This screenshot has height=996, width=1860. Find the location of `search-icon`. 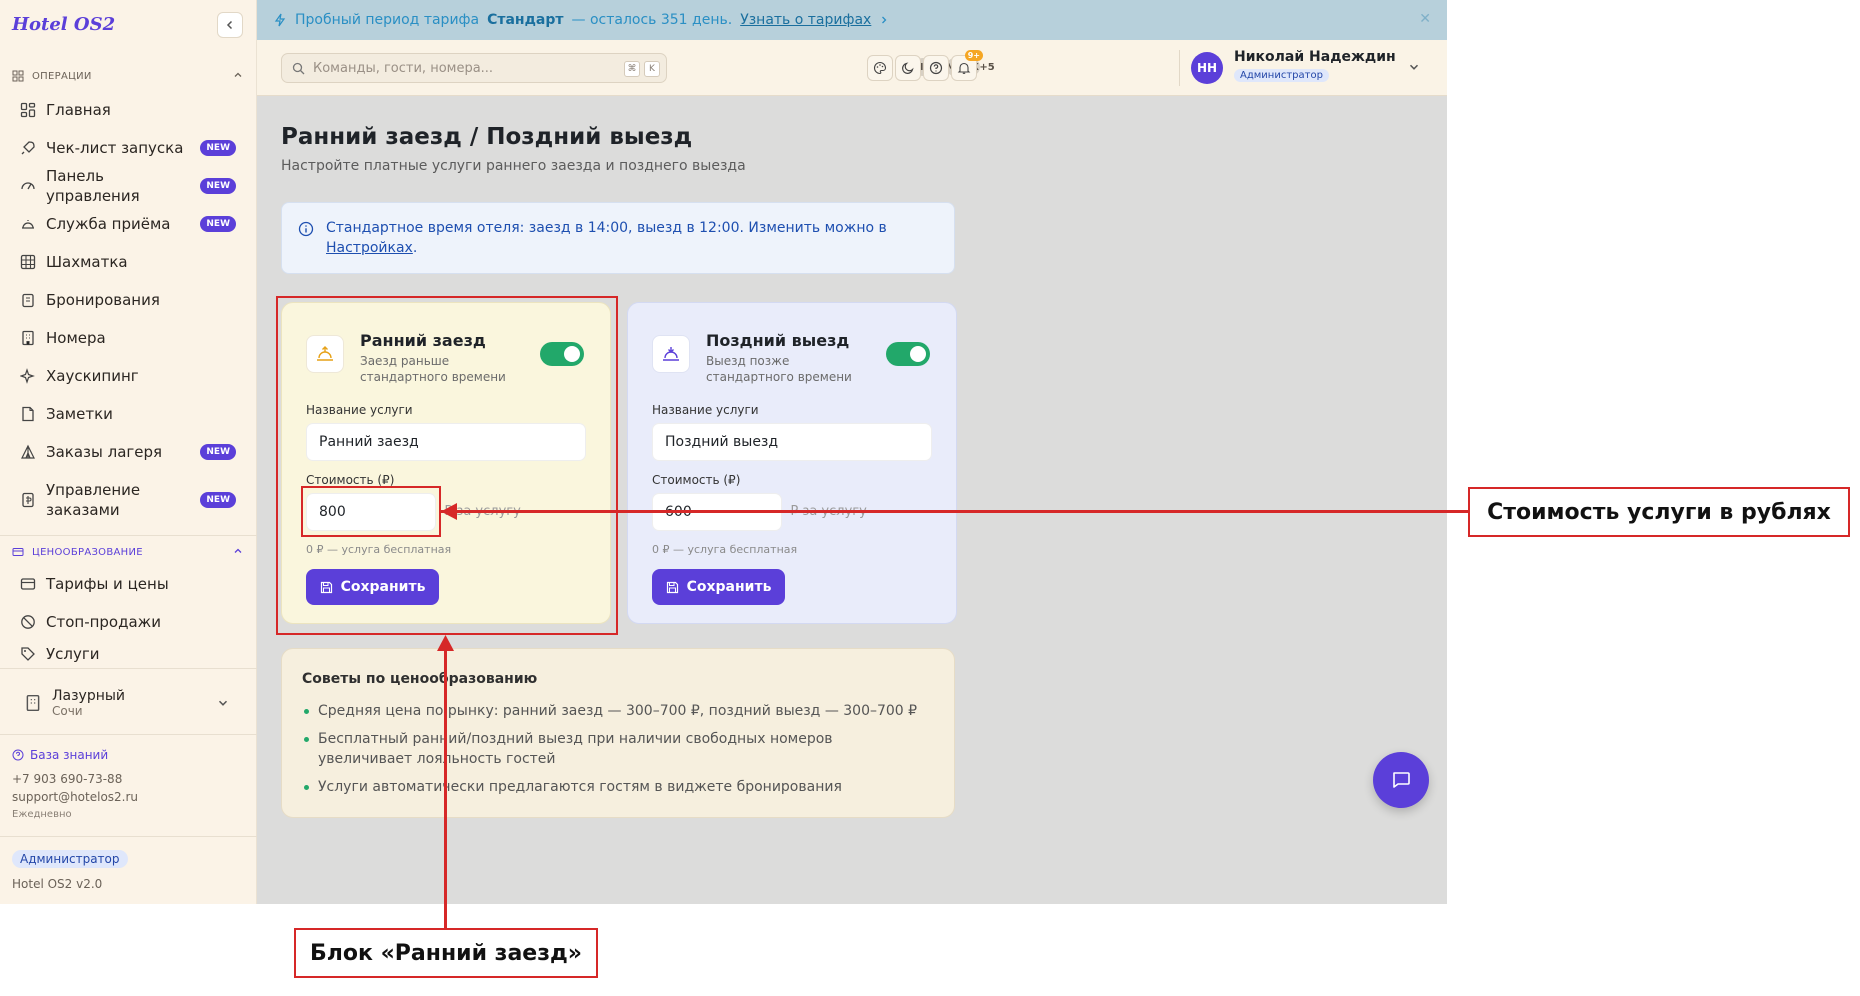

search-icon is located at coordinates (298, 68).